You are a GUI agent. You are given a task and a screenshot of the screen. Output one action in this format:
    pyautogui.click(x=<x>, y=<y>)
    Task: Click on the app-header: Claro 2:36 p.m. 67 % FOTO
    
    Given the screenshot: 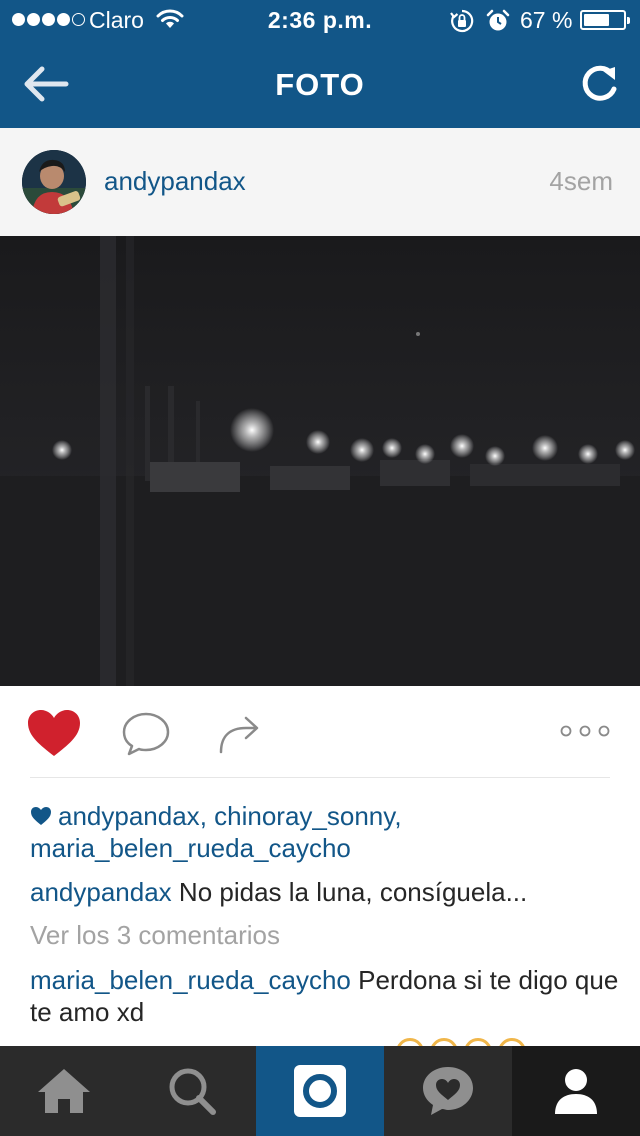 What is the action you would take?
    pyautogui.click(x=320, y=64)
    